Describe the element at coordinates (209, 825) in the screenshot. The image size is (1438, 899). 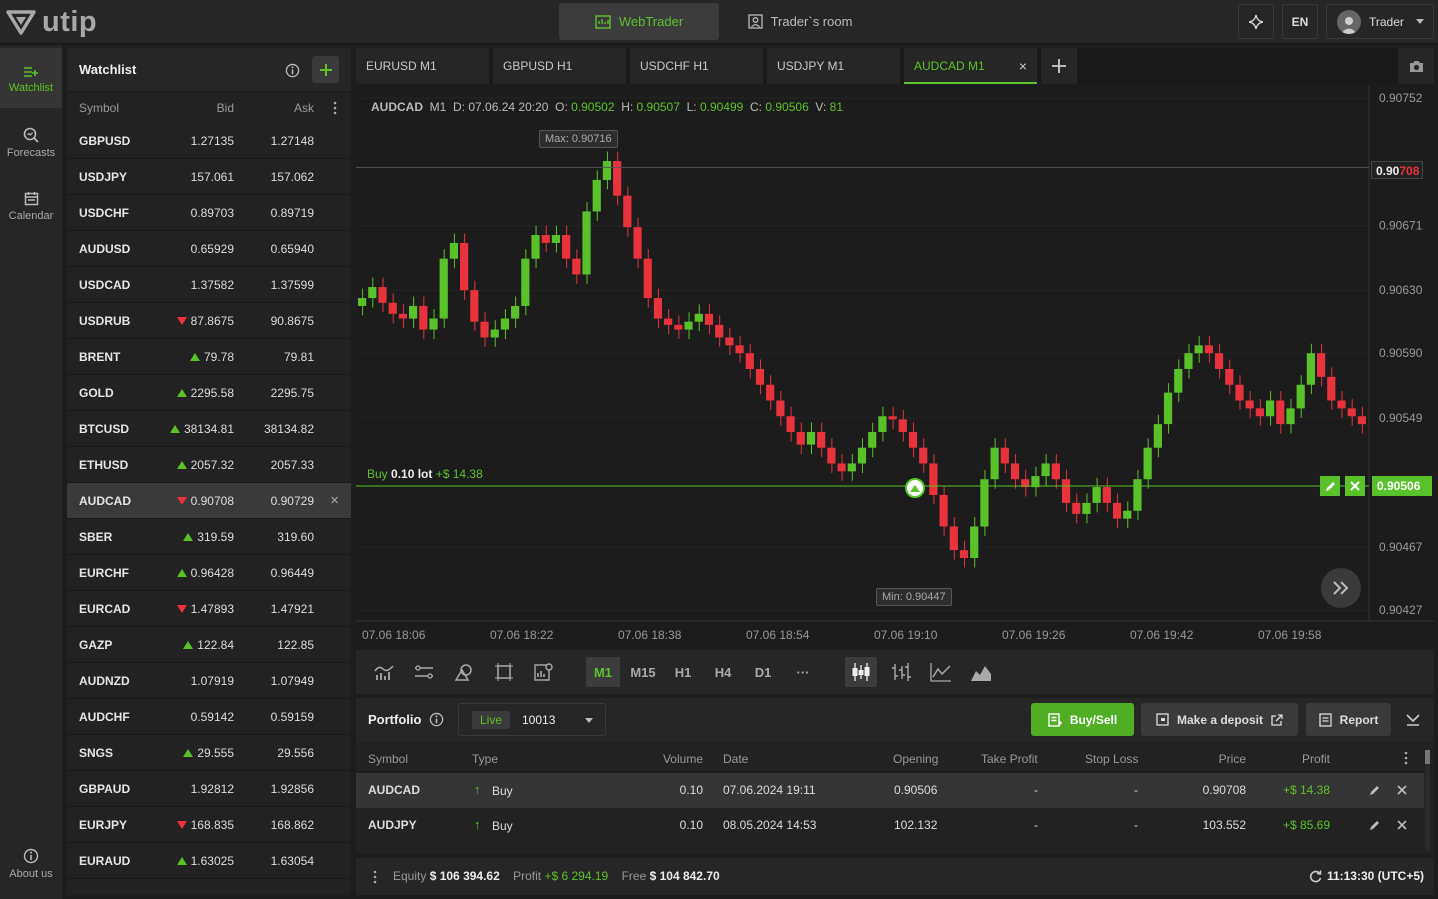
I see `watchlist-row-eurjpy: EURJPY 168.835 168.862` at that location.